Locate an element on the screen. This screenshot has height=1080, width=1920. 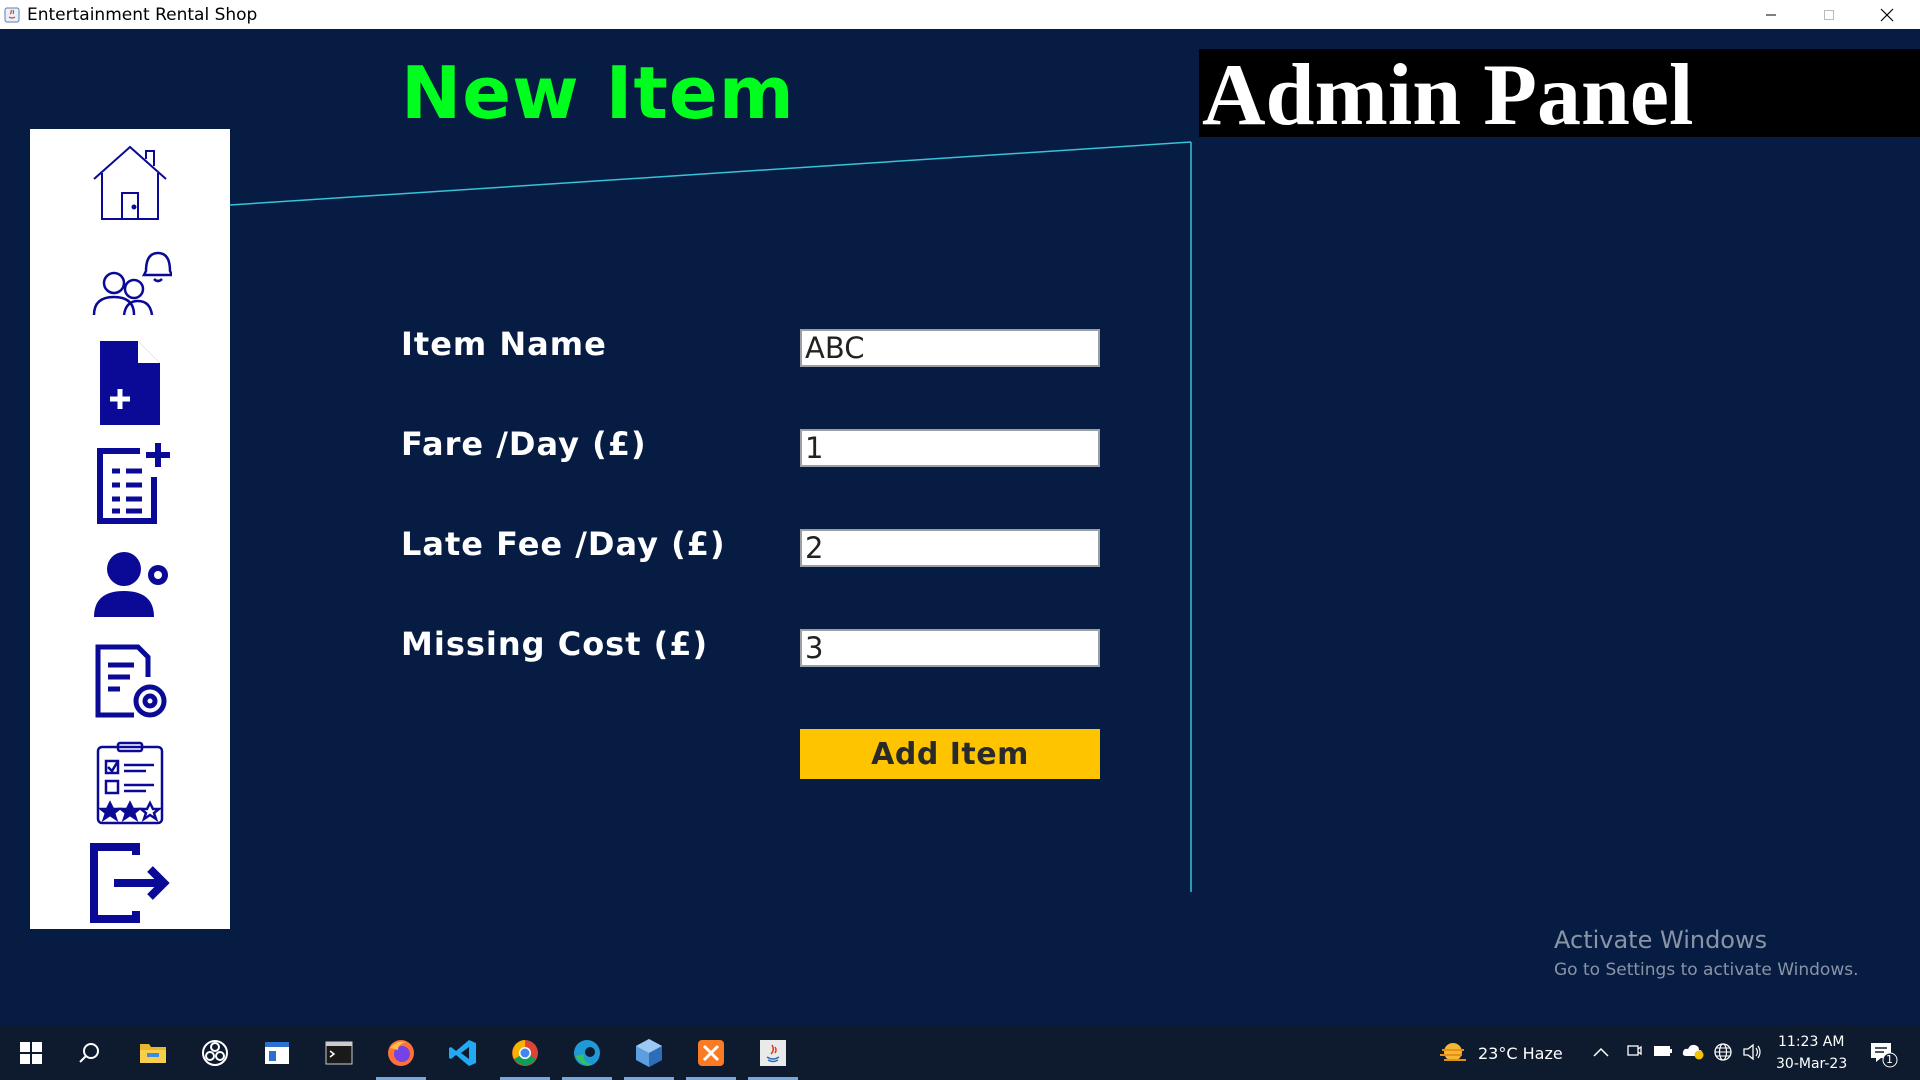
volume-icon is located at coordinates (1752, 1052).